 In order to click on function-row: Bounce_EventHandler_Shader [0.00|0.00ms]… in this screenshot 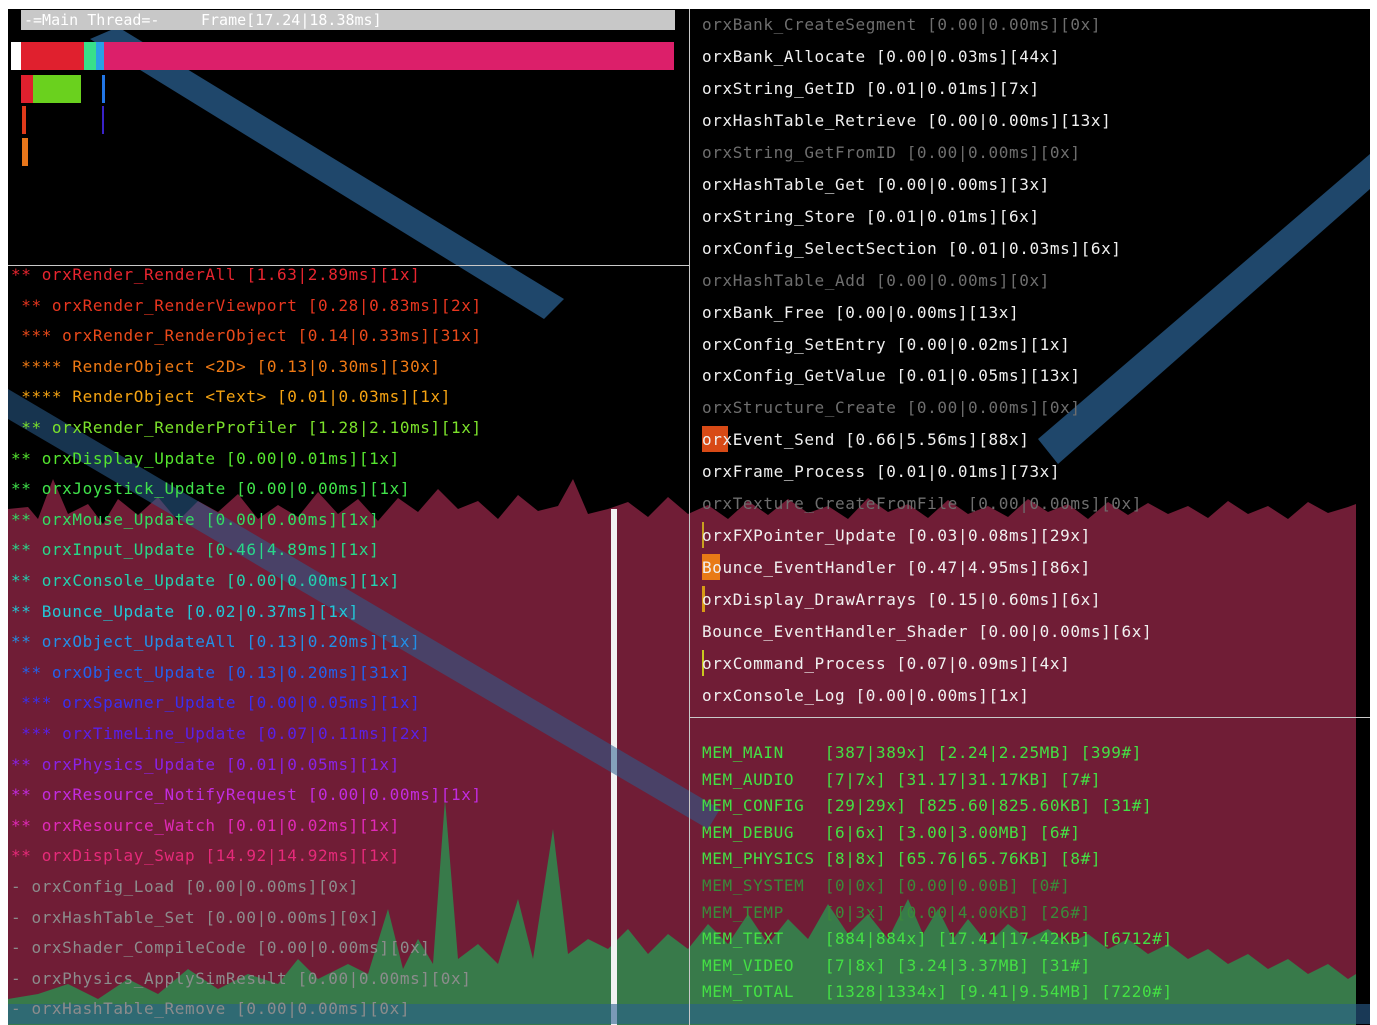, I will do `click(927, 632)`.